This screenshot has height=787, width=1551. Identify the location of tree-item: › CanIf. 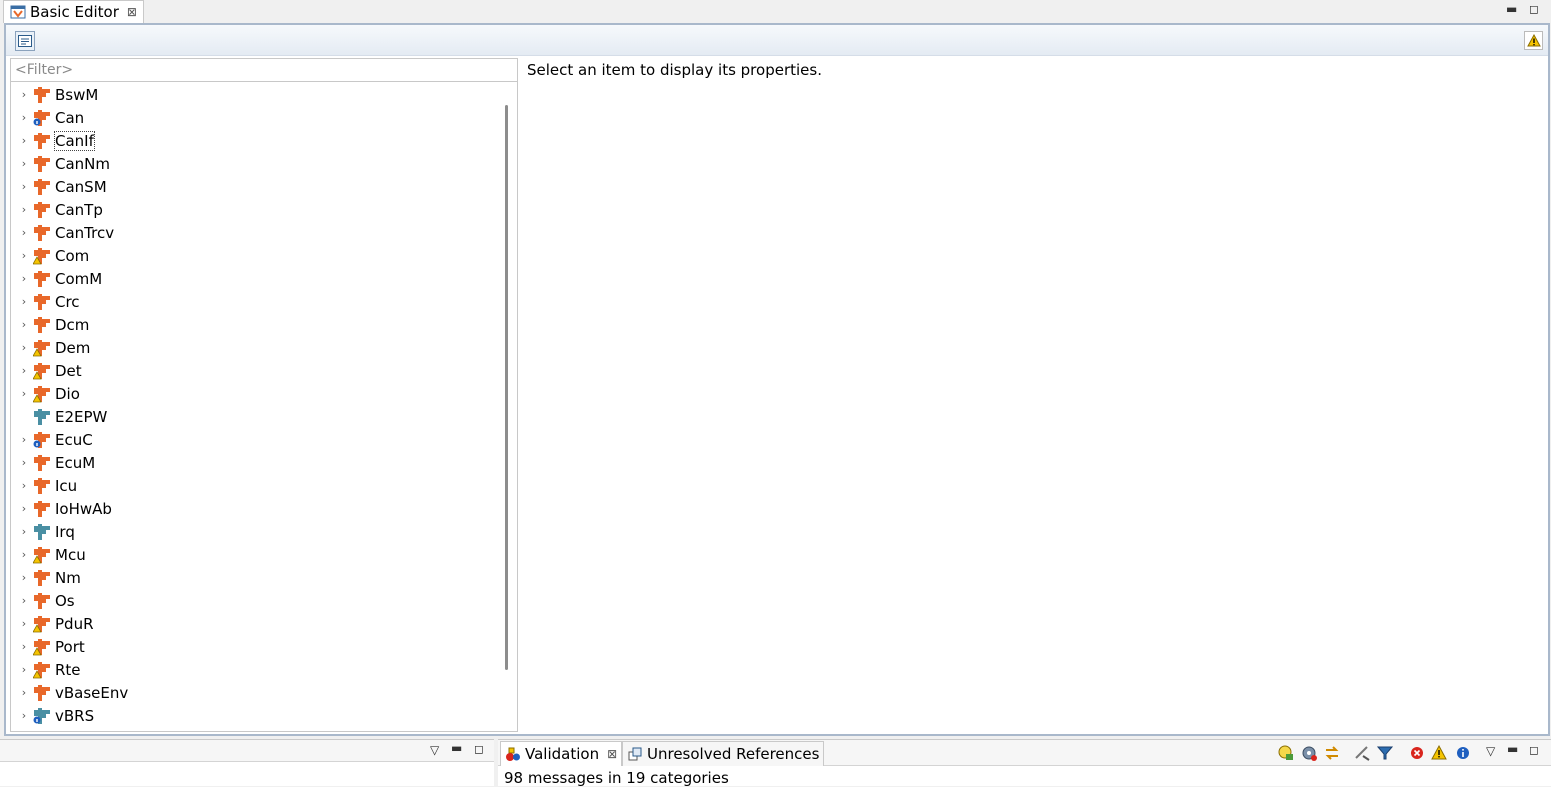
(253, 140).